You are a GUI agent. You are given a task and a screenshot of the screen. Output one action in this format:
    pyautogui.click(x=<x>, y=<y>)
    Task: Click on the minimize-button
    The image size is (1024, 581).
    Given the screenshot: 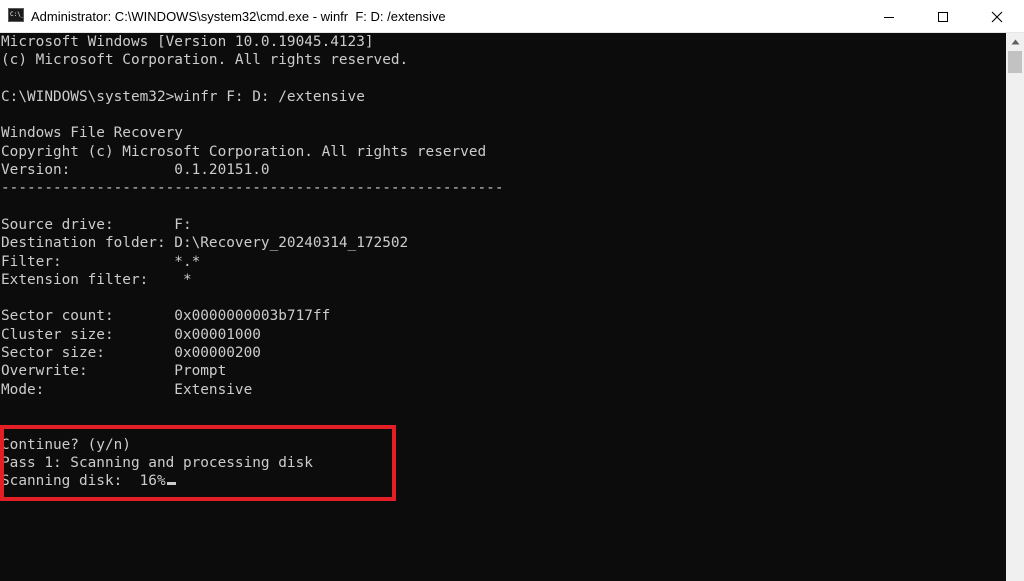 What is the action you would take?
    pyautogui.click(x=889, y=16)
    